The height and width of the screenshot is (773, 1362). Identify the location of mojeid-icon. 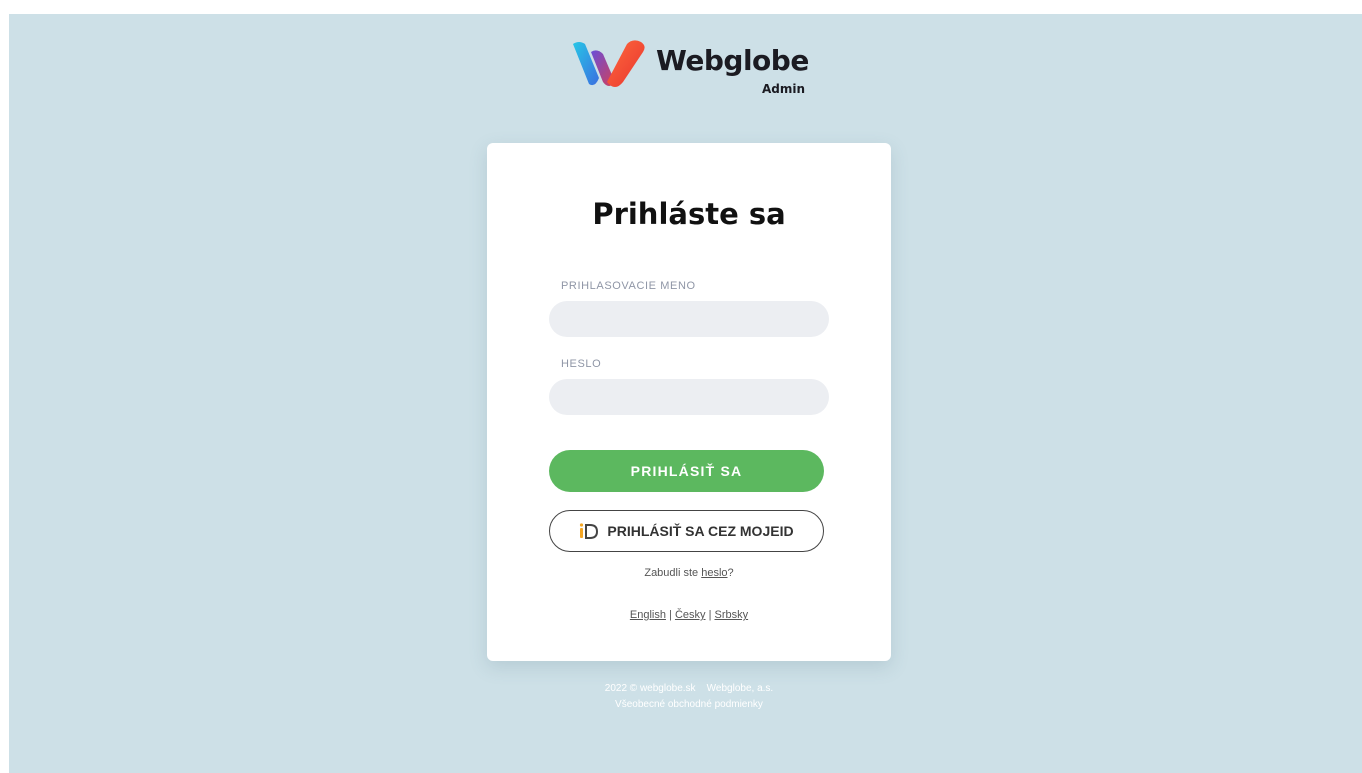
(589, 531).